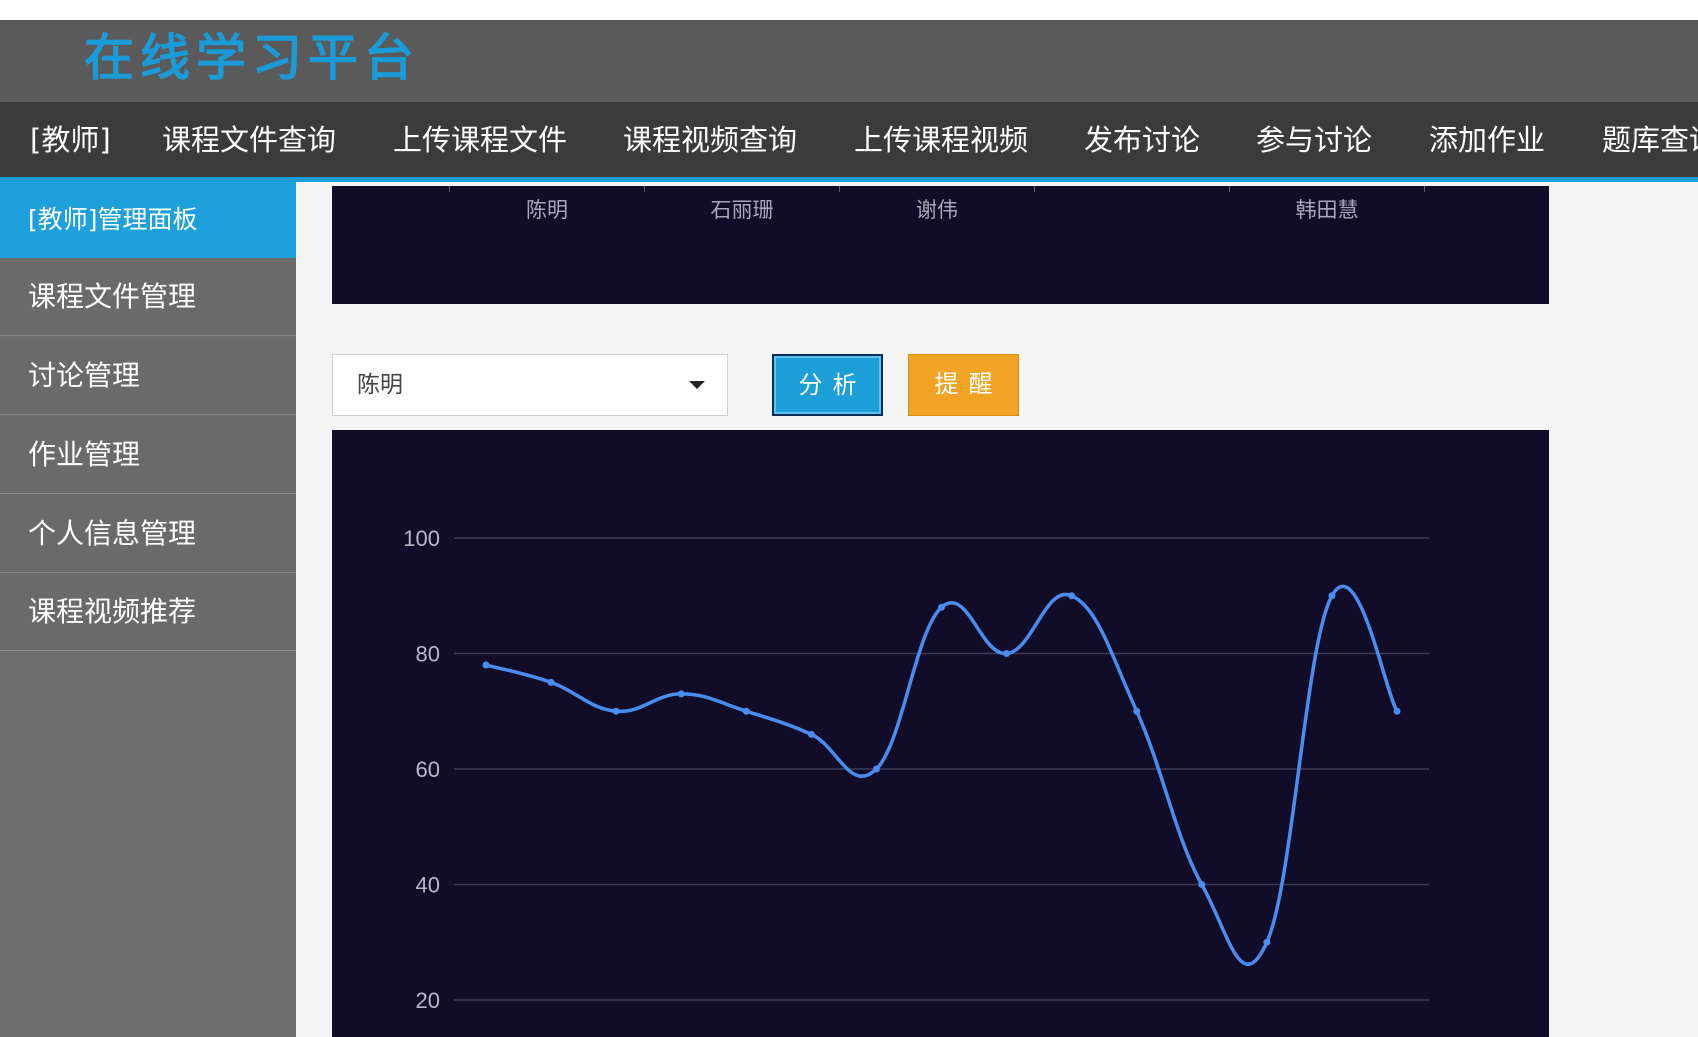 The width and height of the screenshot is (1698, 1037). I want to click on top-strip, so click(849, 10).